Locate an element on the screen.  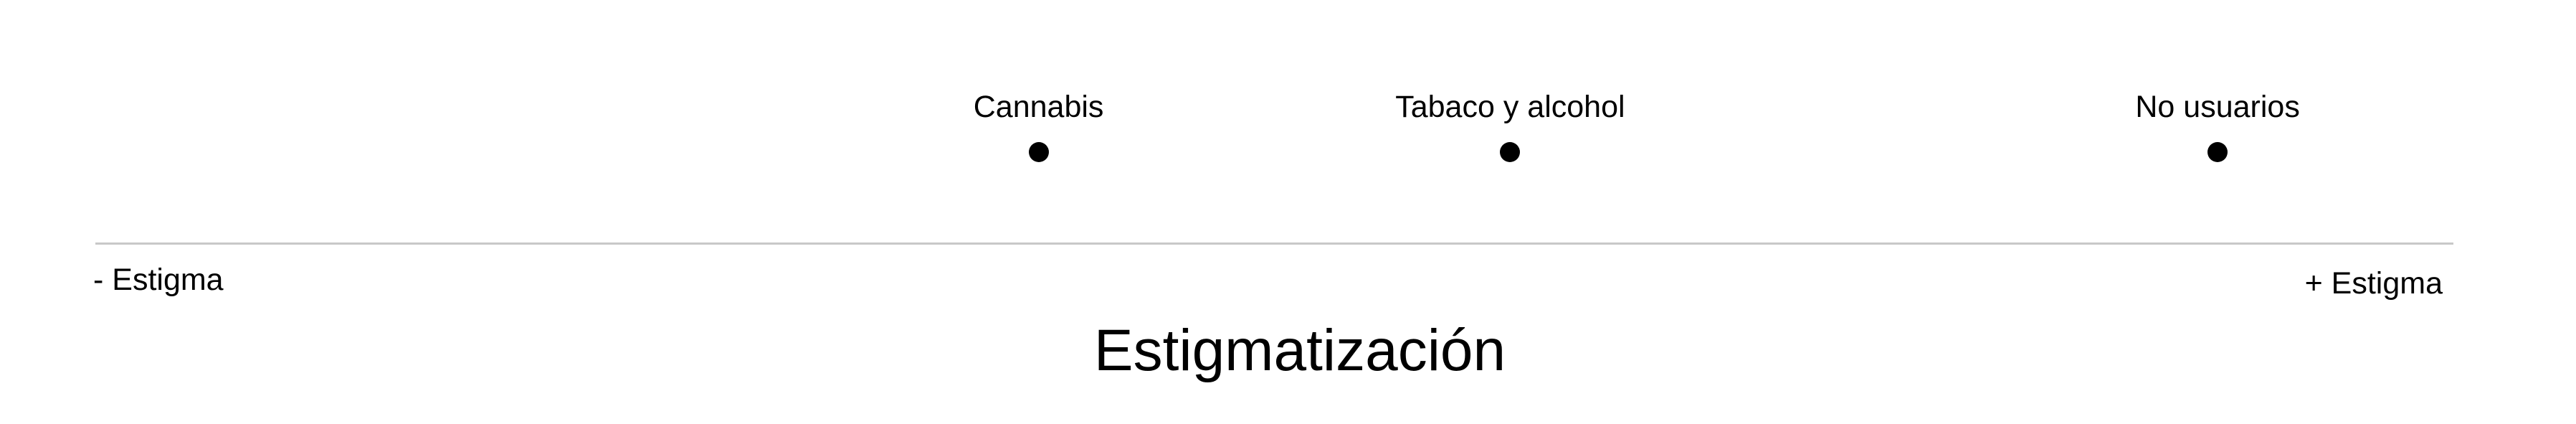
stigma-axis-line is located at coordinates (1274, 243).